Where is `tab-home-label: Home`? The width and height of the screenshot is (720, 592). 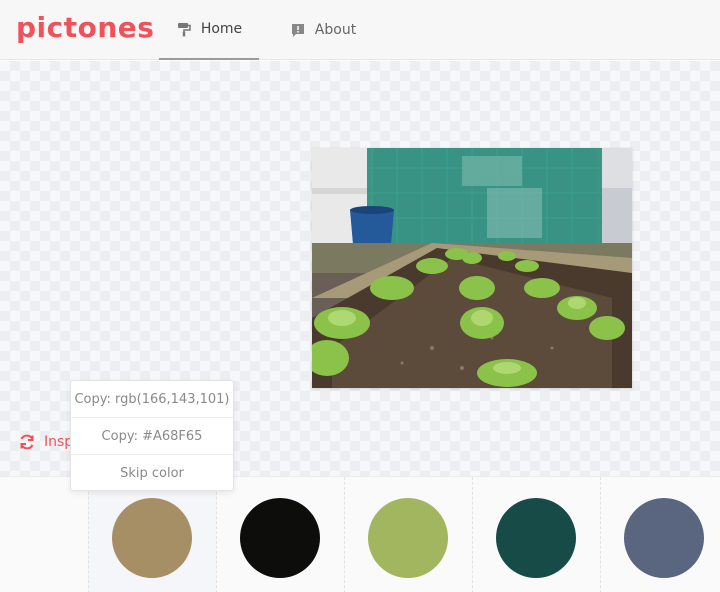 tab-home-label: Home is located at coordinates (221, 29).